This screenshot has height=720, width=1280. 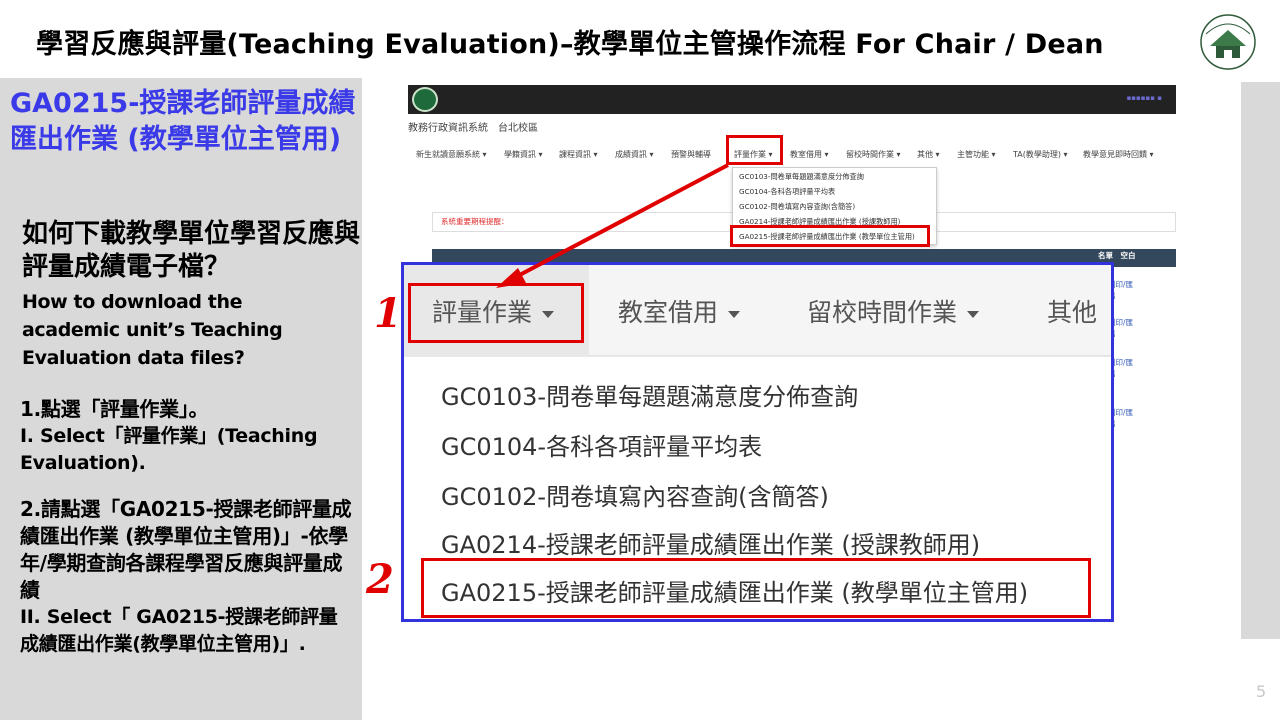 I want to click on system-topbar: ▪▪▪▪▪▪ ▪, so click(x=792, y=99).